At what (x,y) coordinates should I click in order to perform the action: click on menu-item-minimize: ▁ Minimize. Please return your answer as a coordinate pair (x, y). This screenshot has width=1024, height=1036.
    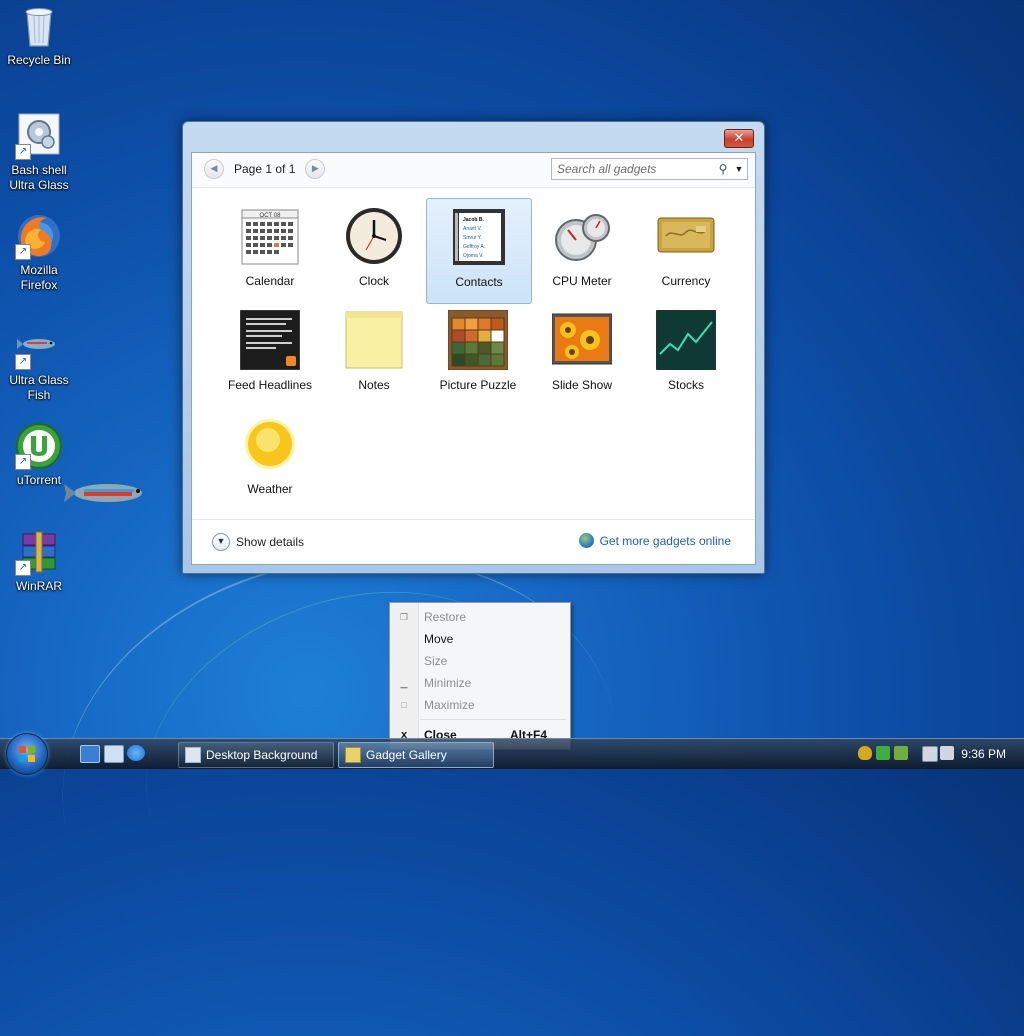
    Looking at the image, I should click on (480, 683).